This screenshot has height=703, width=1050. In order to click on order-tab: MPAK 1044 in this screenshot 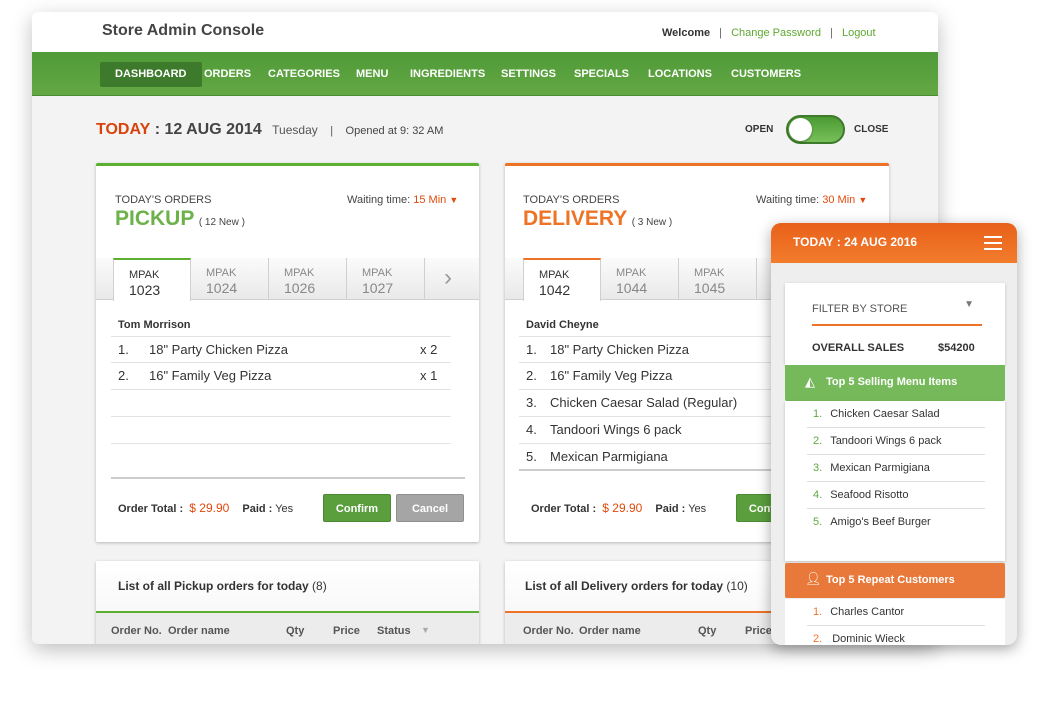, I will do `click(640, 279)`.